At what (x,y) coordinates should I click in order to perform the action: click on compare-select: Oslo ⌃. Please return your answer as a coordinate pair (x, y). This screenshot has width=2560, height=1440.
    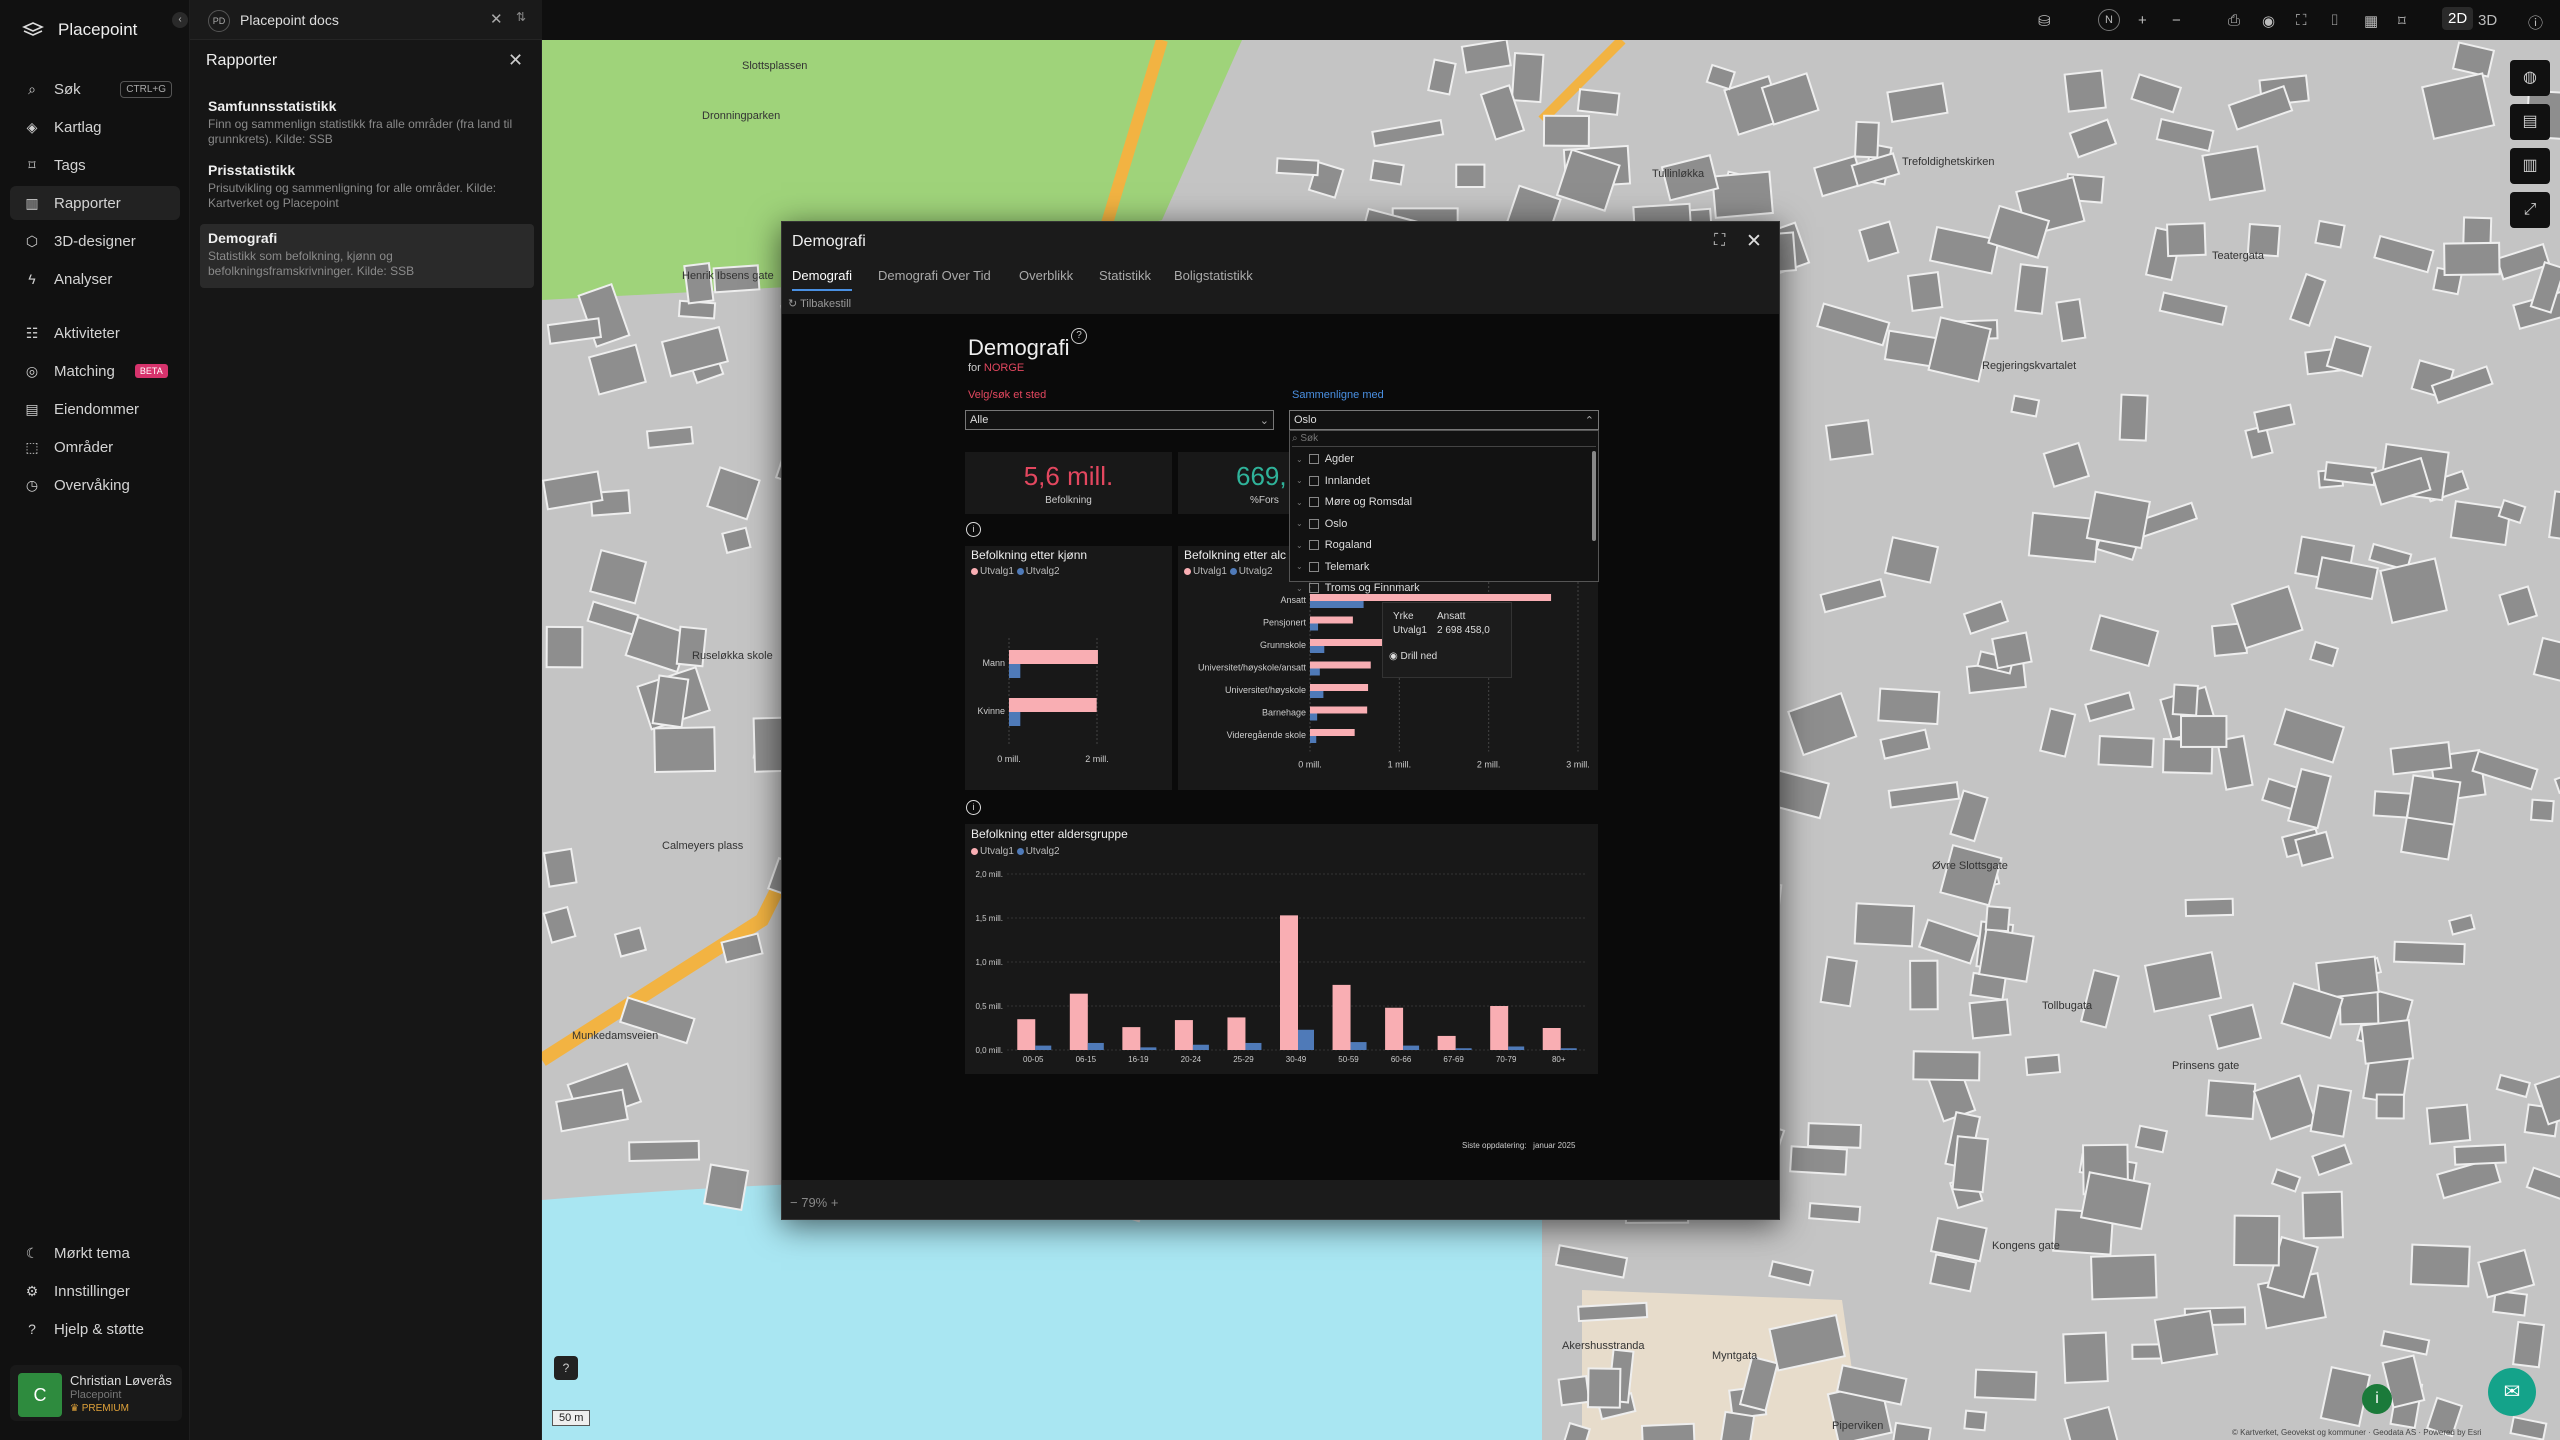
    Looking at the image, I should click on (1444, 420).